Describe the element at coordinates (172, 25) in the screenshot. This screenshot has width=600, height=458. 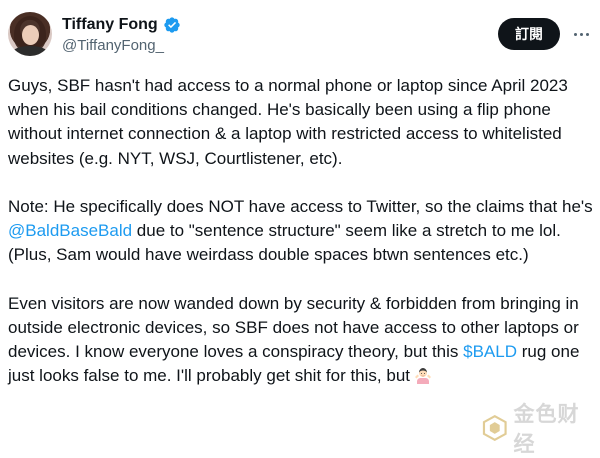
I see `verified-badge-icon` at that location.